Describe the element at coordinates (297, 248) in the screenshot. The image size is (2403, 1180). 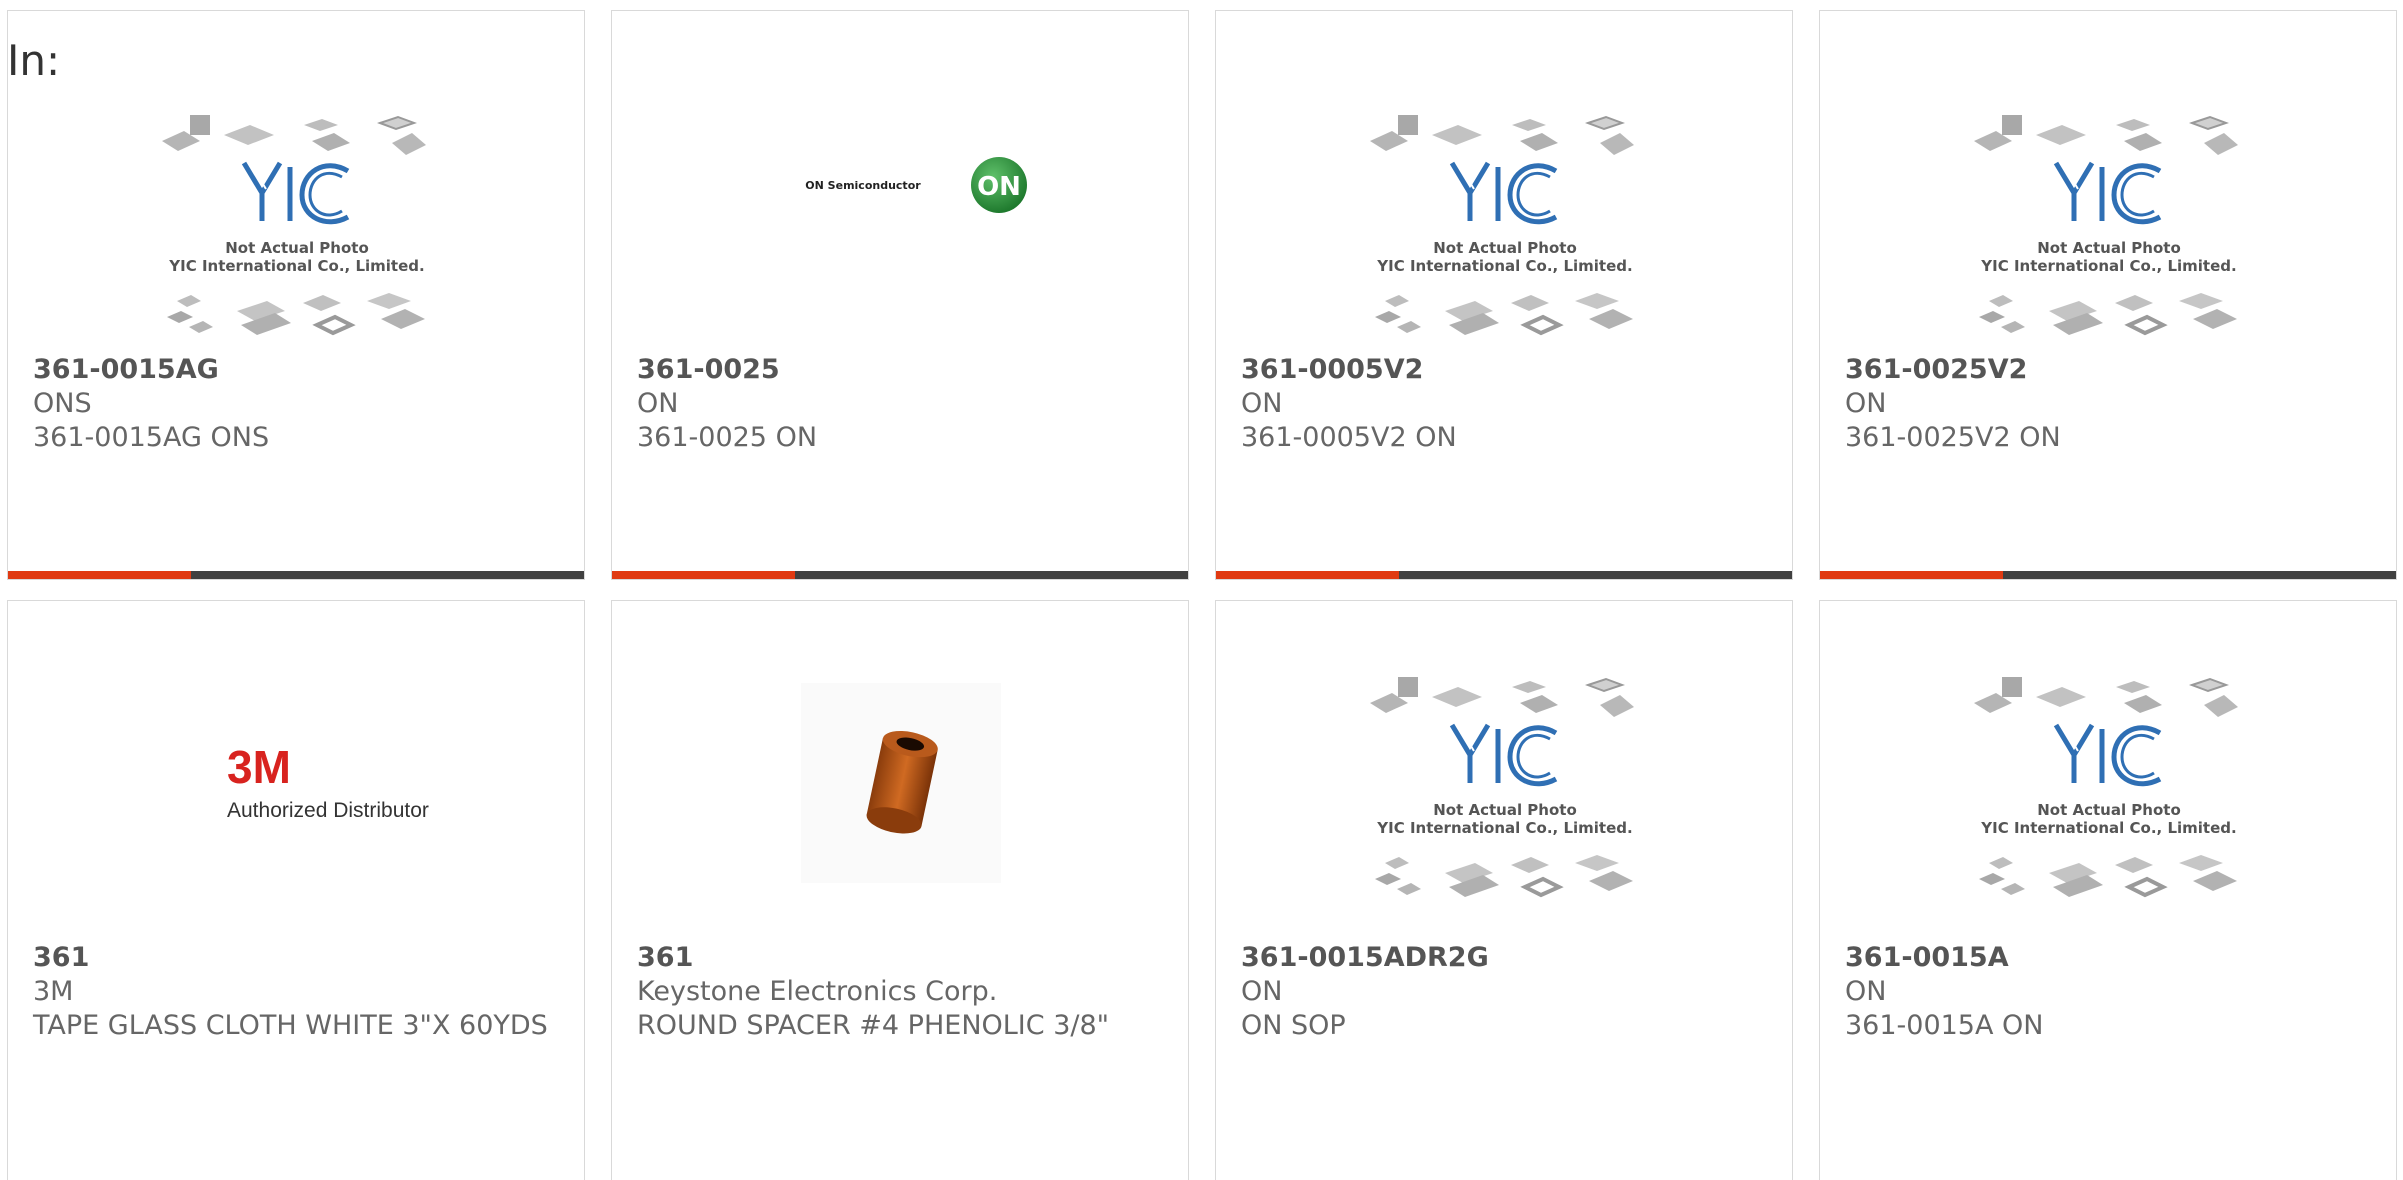
I see `placeholder-line1: Not Actual Photo` at that location.